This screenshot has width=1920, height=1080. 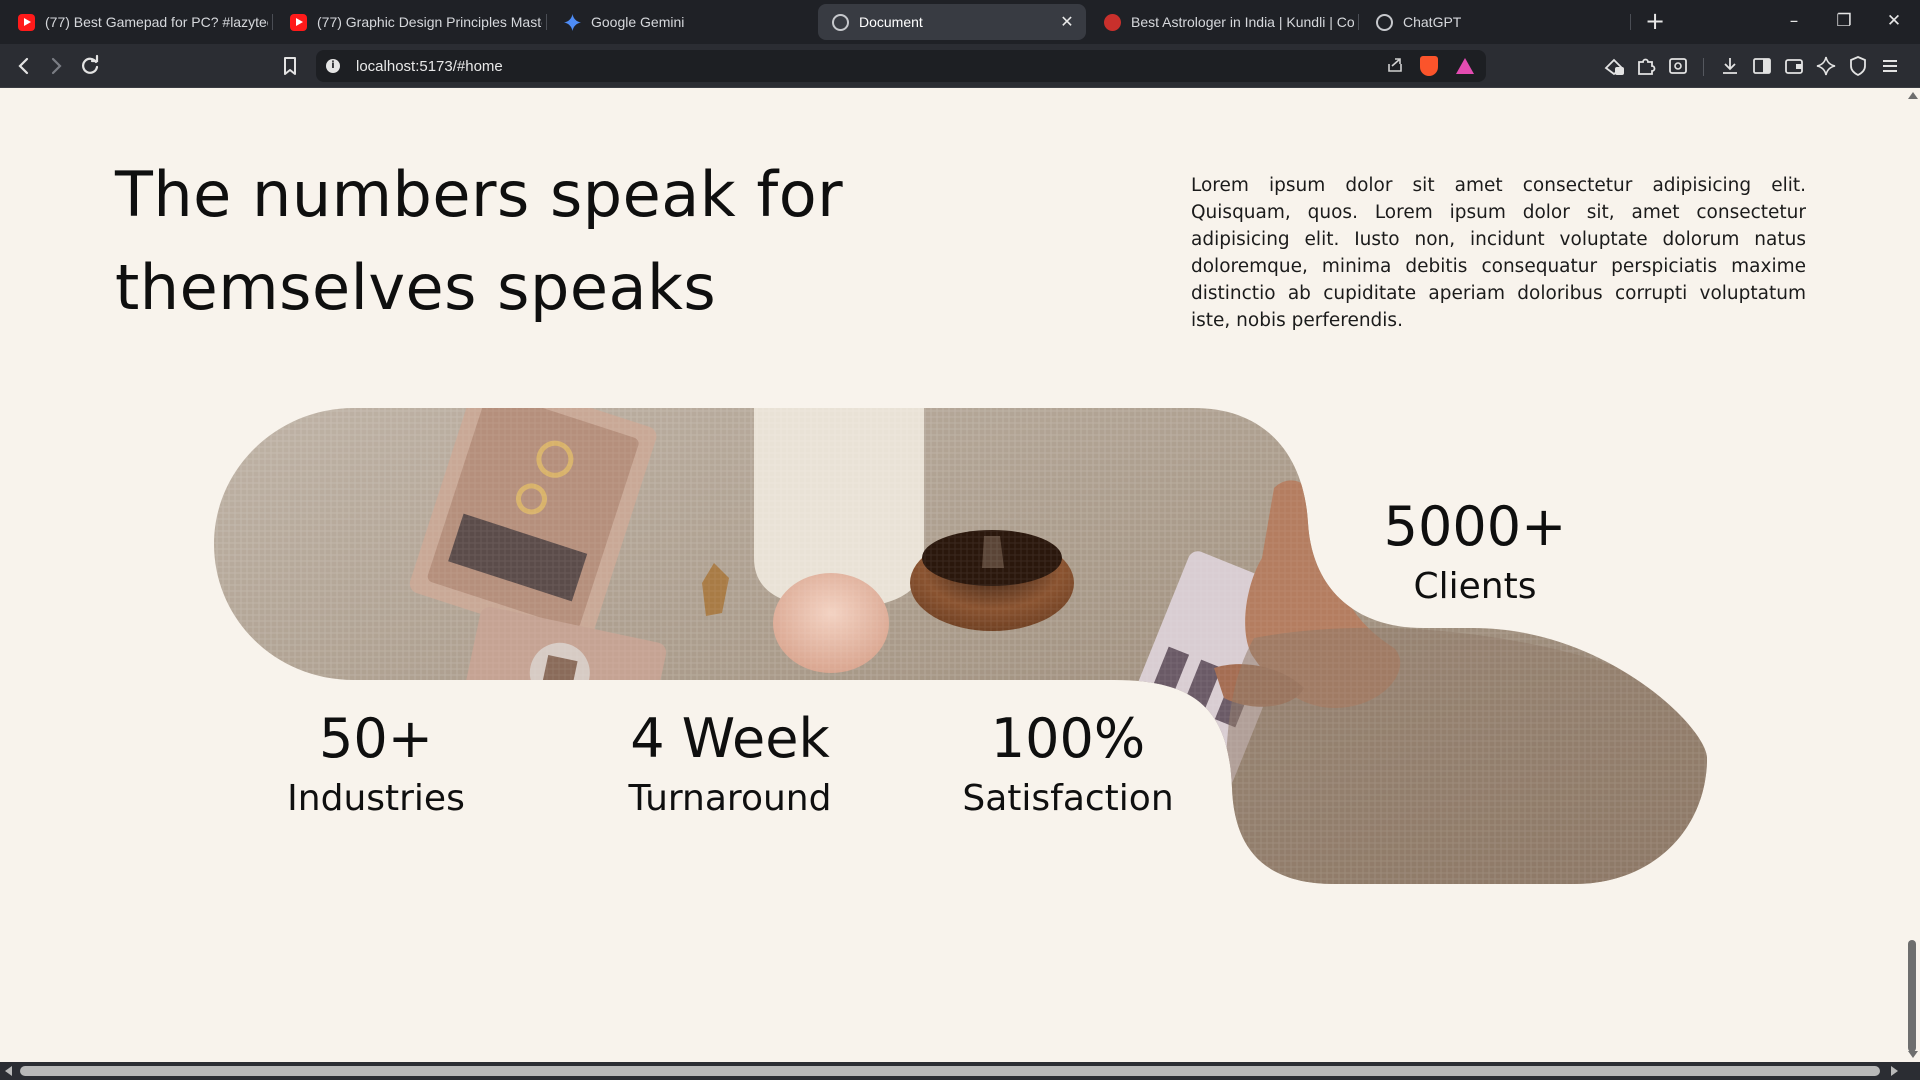 What do you see at coordinates (1242, 22) in the screenshot?
I see `tab-title: Best Astrologer in India | Kundli | Con` at bounding box center [1242, 22].